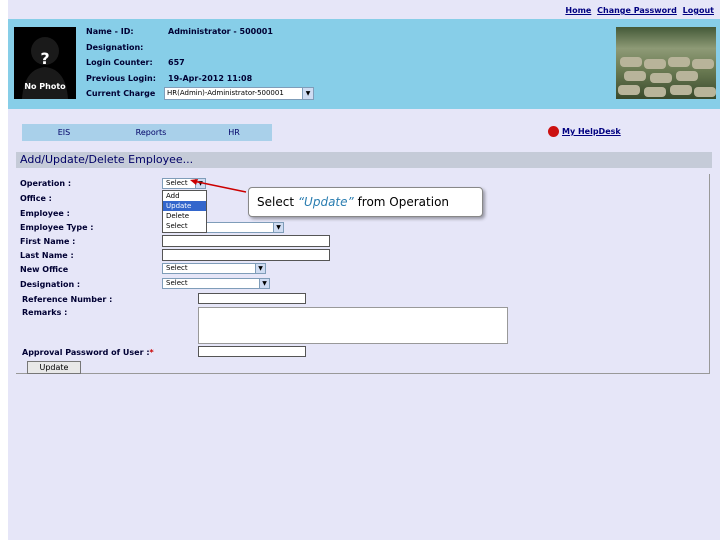  I want to click on operation-option-select: Select, so click(184, 226).